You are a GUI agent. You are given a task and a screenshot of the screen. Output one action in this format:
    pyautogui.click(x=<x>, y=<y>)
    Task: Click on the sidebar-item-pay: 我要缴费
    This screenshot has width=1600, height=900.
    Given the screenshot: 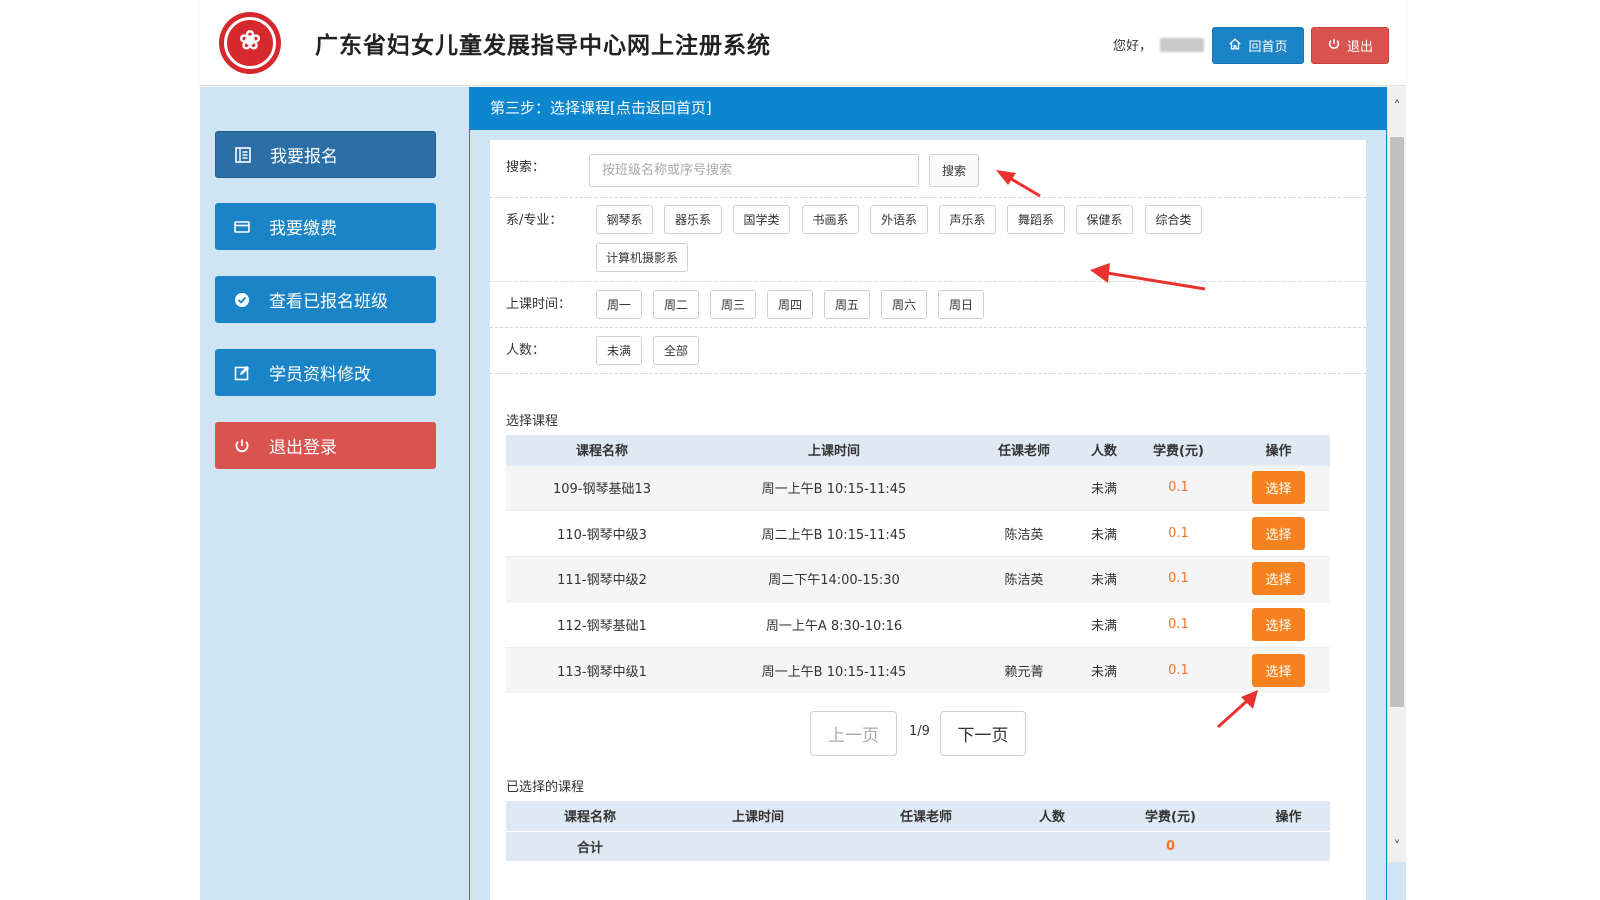 What is the action you would take?
    pyautogui.click(x=325, y=226)
    